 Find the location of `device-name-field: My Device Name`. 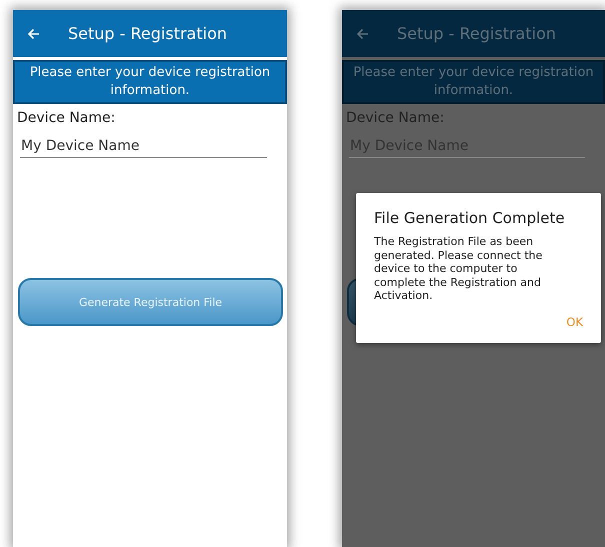

device-name-field: My Device Name is located at coordinates (143, 146).